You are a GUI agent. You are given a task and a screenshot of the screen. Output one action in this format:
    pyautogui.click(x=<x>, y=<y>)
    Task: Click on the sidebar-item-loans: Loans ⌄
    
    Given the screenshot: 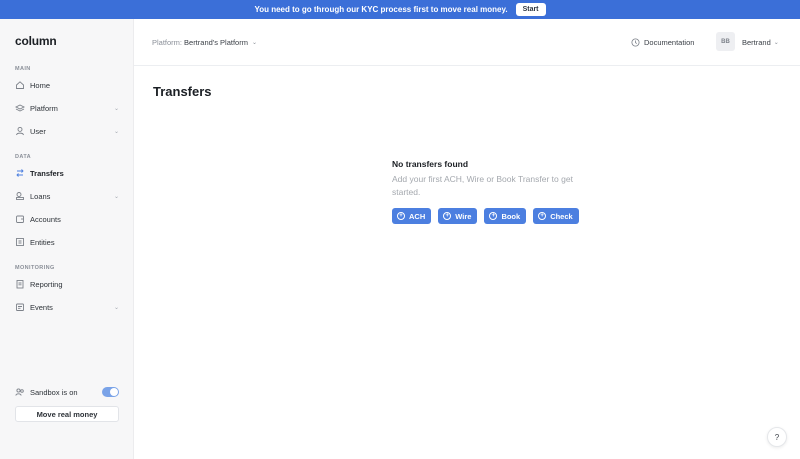 What is the action you would take?
    pyautogui.click(x=67, y=196)
    